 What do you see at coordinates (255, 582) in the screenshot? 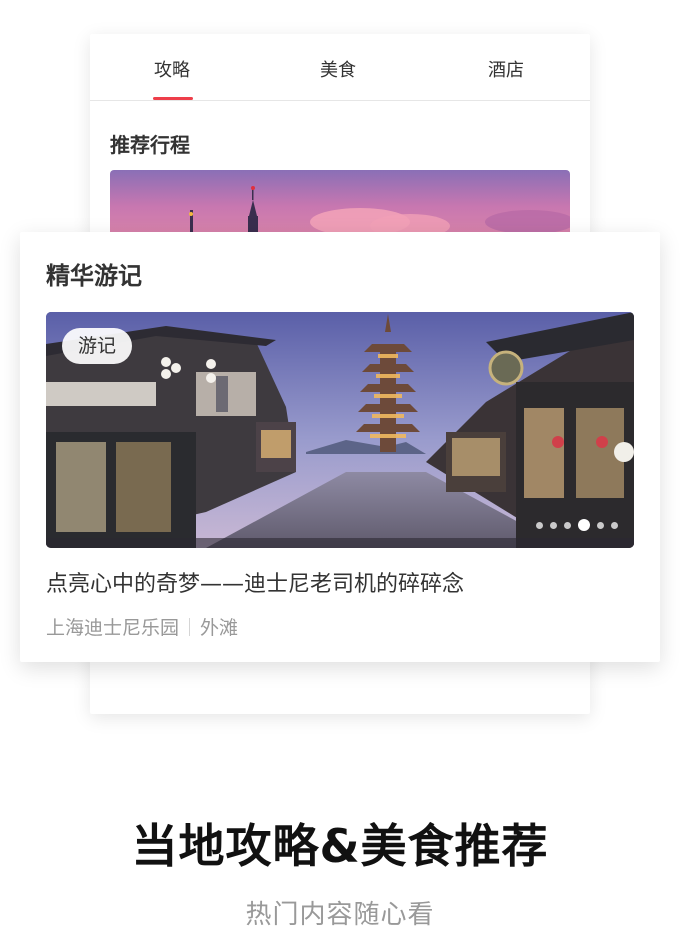
I see `travelogue-title: 点亮心中的奇梦——迪士尼老司机的碎碎念` at bounding box center [255, 582].